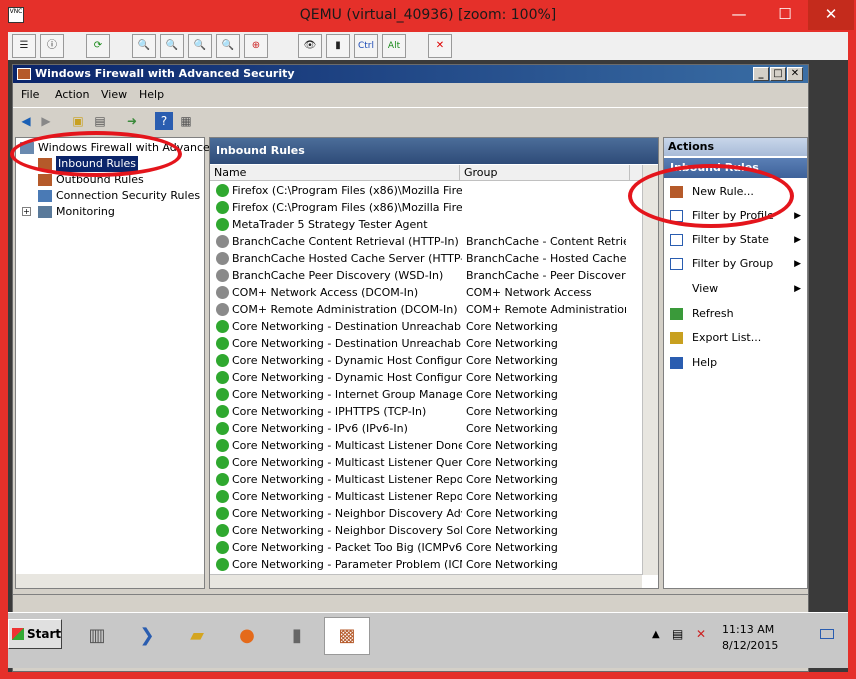  Describe the element at coordinates (46, 121) in the screenshot. I see `forward-icon: ▶` at that location.